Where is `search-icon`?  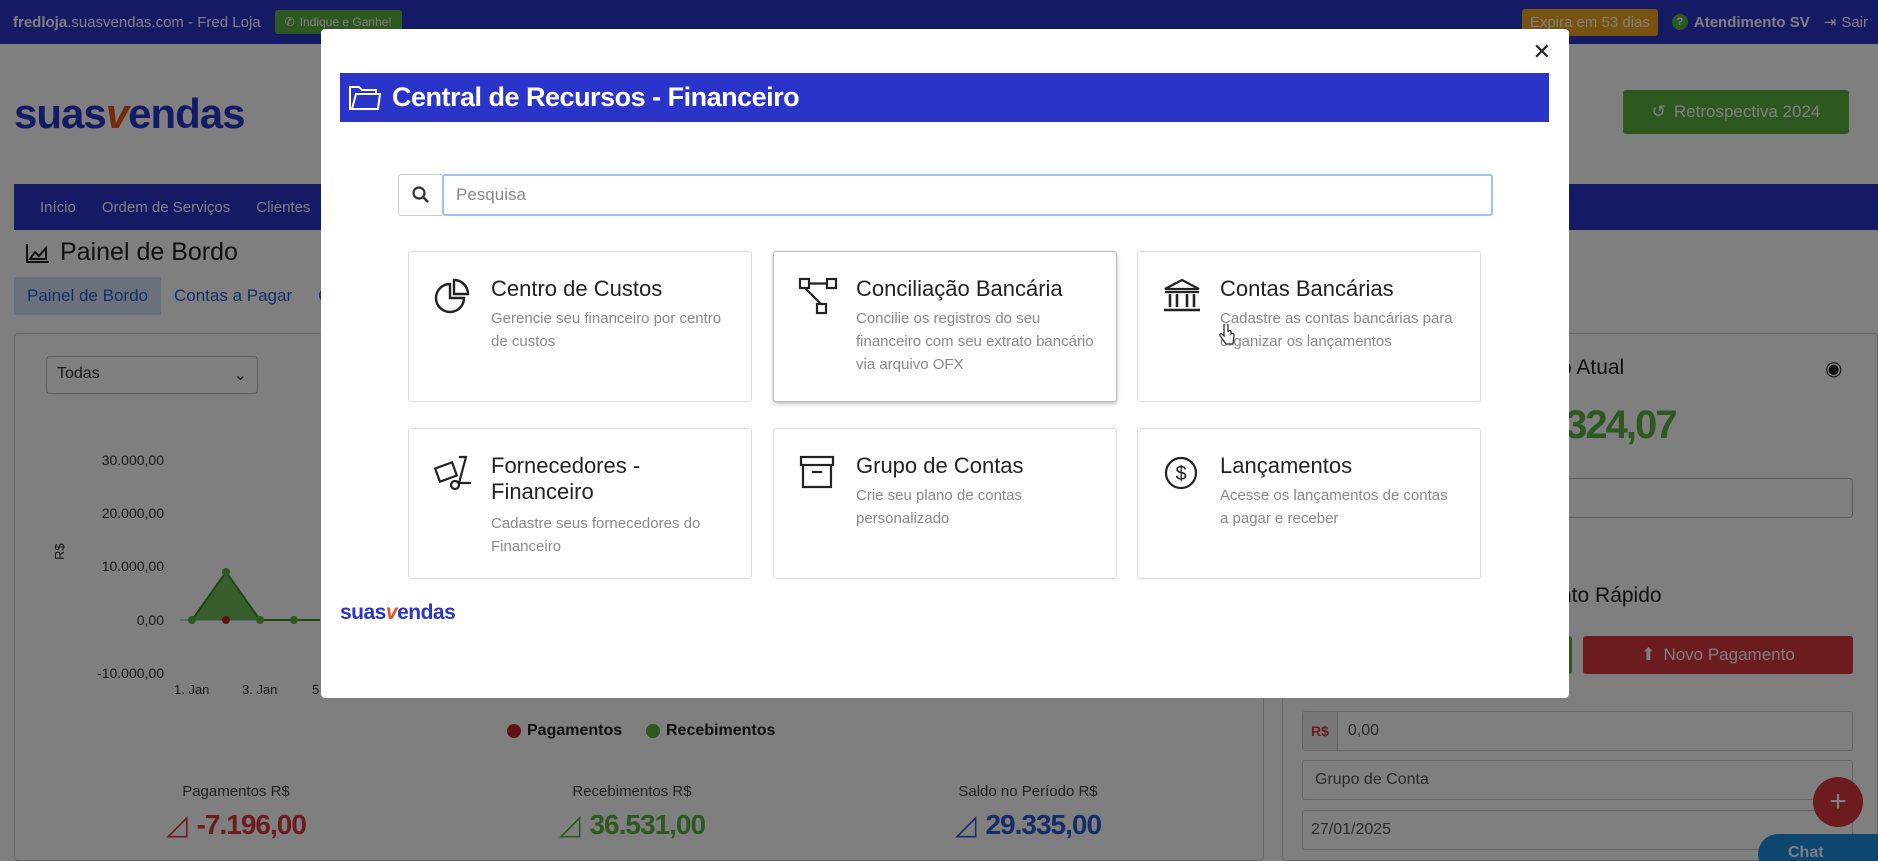
search-icon is located at coordinates (420, 195).